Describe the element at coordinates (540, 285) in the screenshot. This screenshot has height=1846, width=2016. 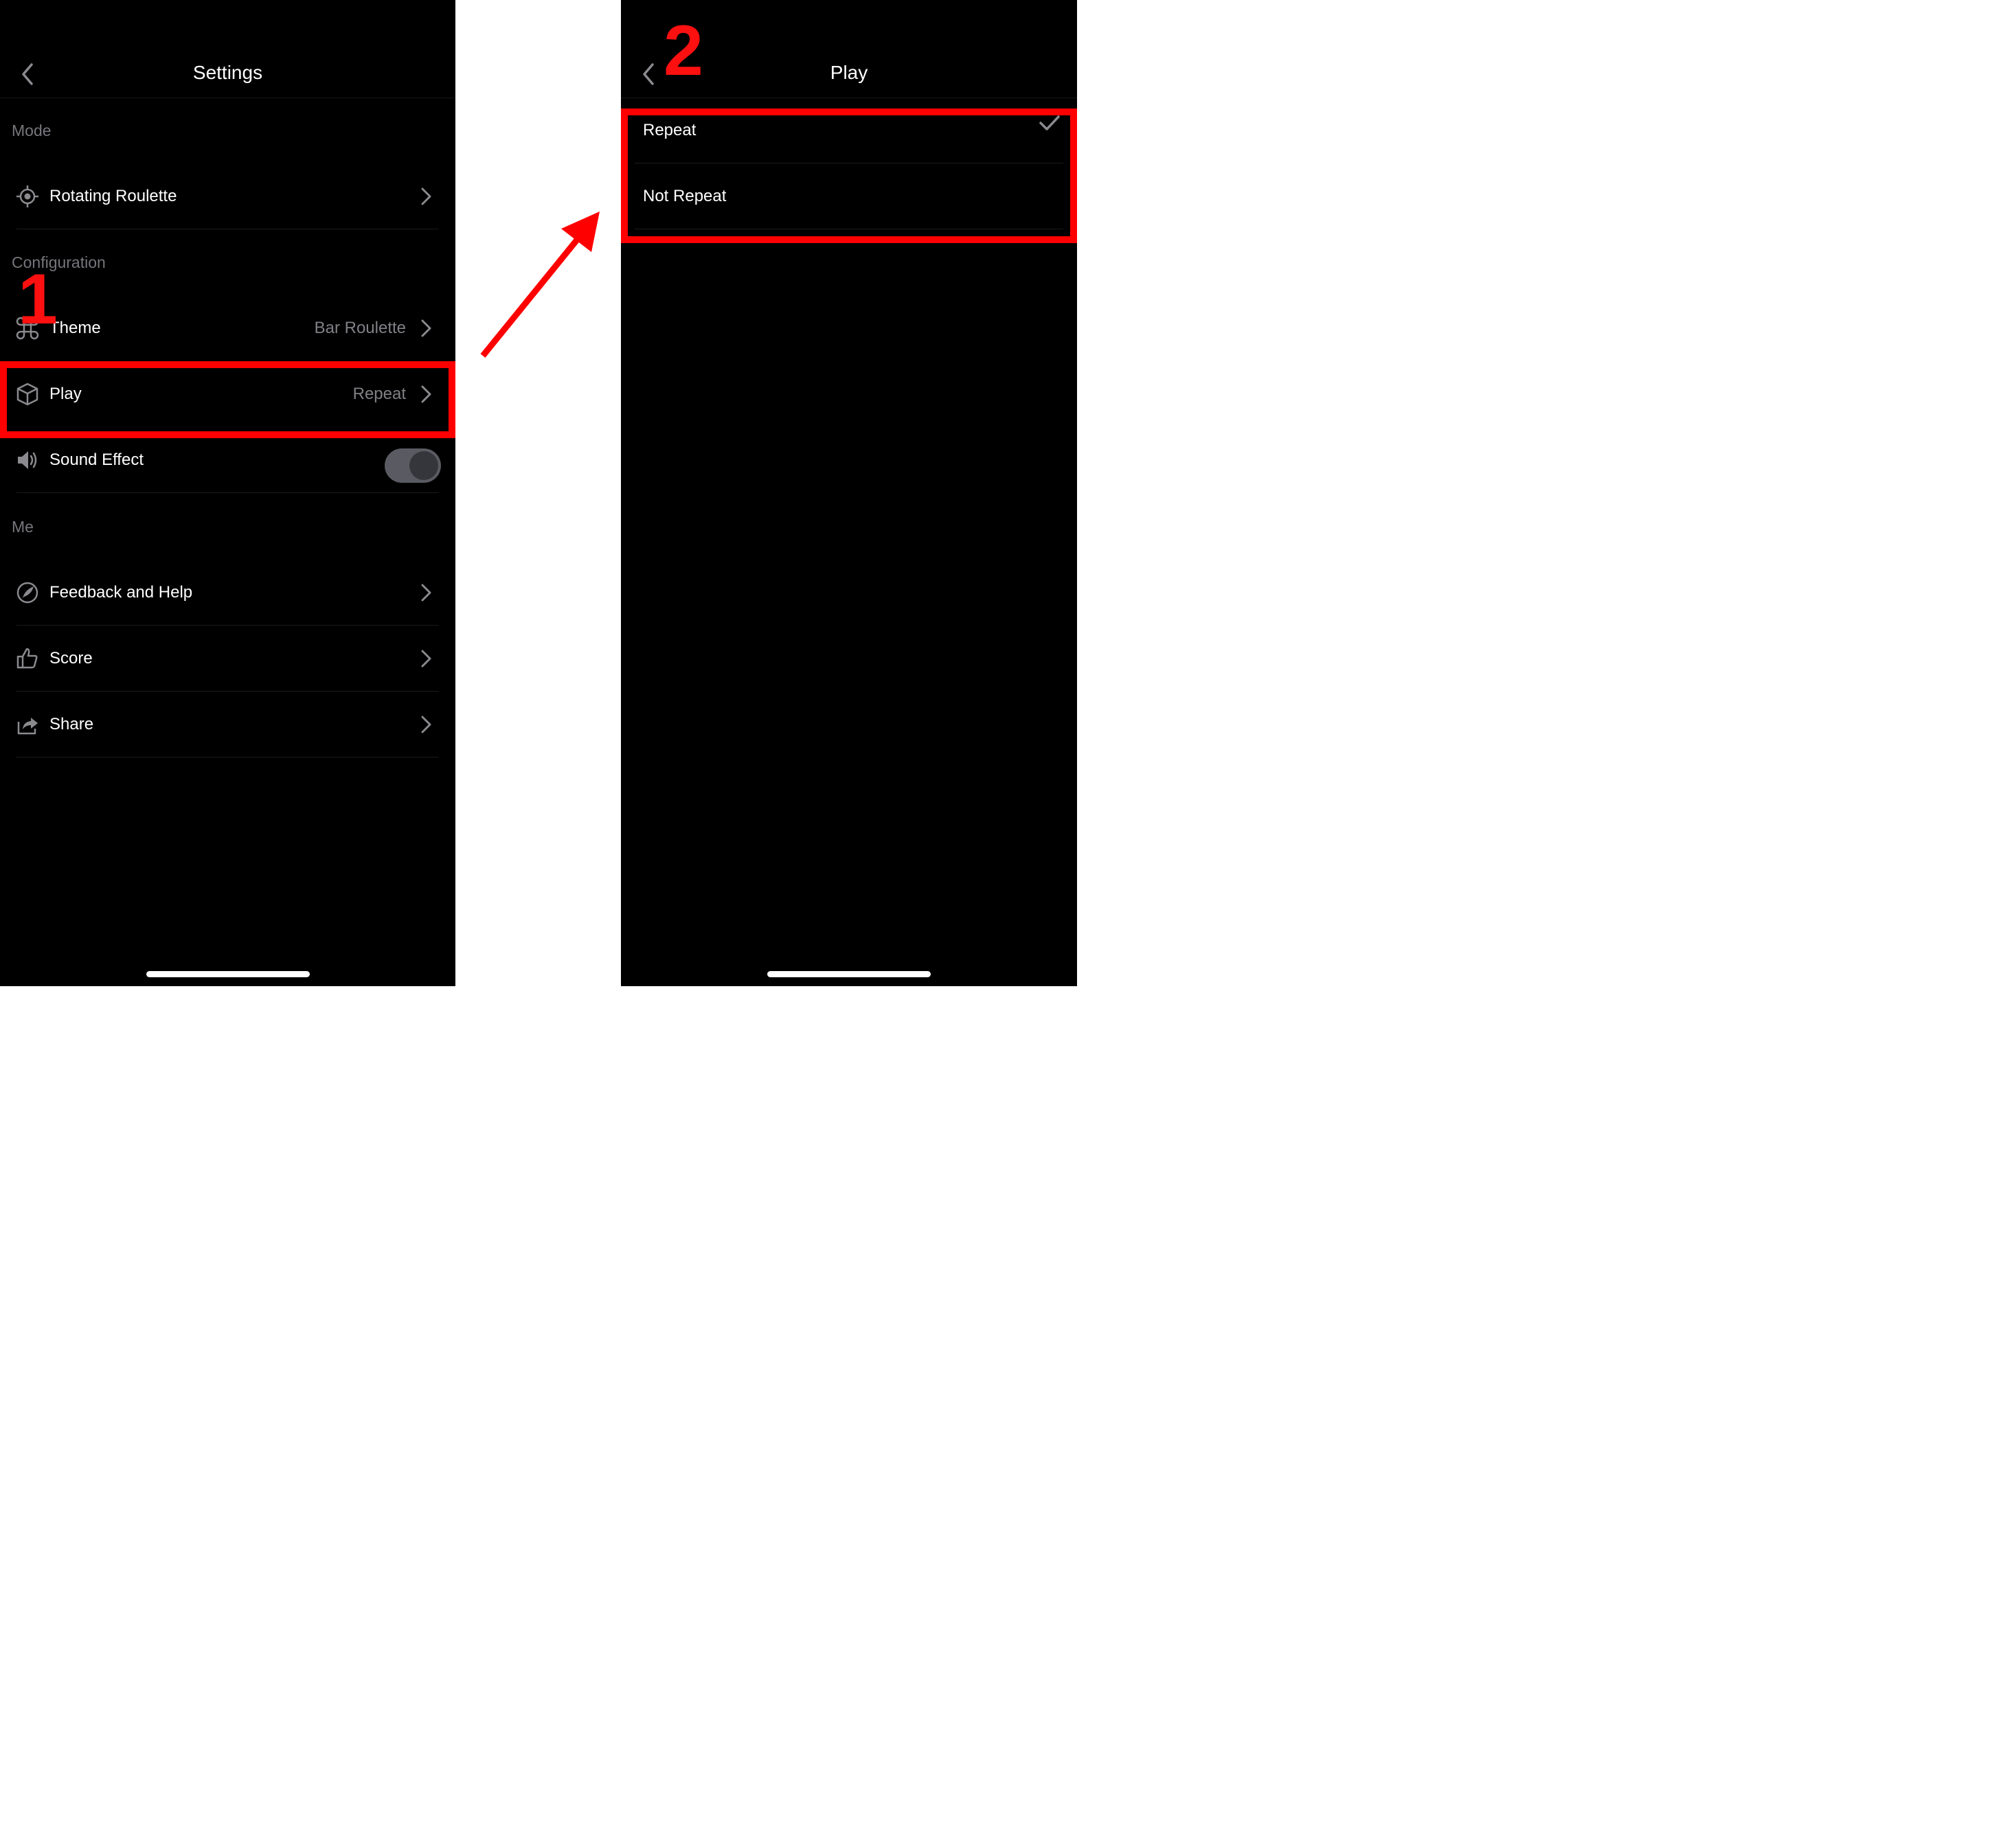
I see `red-arrow-annotation` at that location.